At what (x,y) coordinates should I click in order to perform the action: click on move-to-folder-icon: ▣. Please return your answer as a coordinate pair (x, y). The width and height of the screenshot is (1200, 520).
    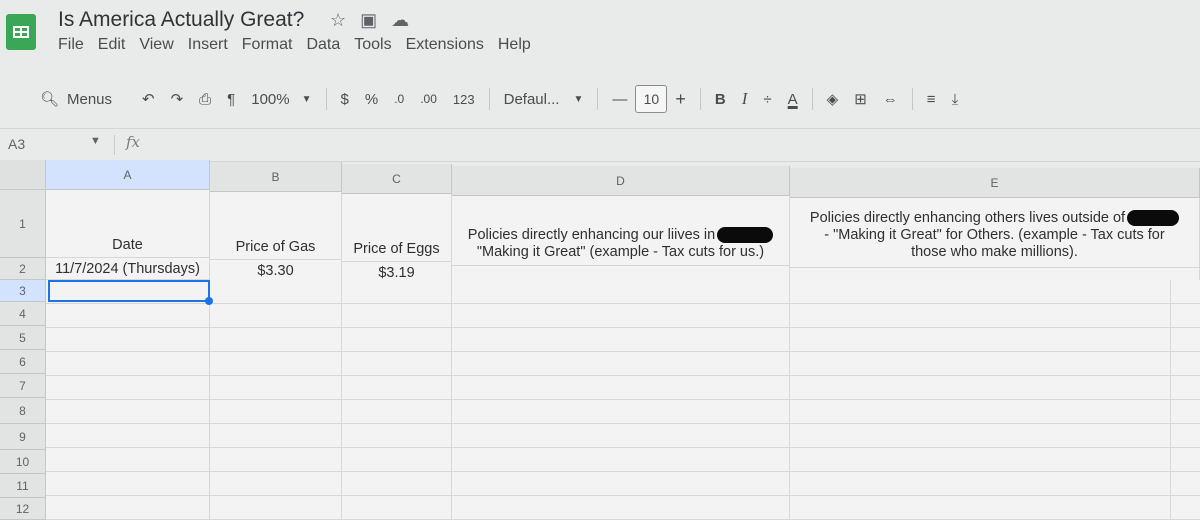
    Looking at the image, I should click on (368, 20).